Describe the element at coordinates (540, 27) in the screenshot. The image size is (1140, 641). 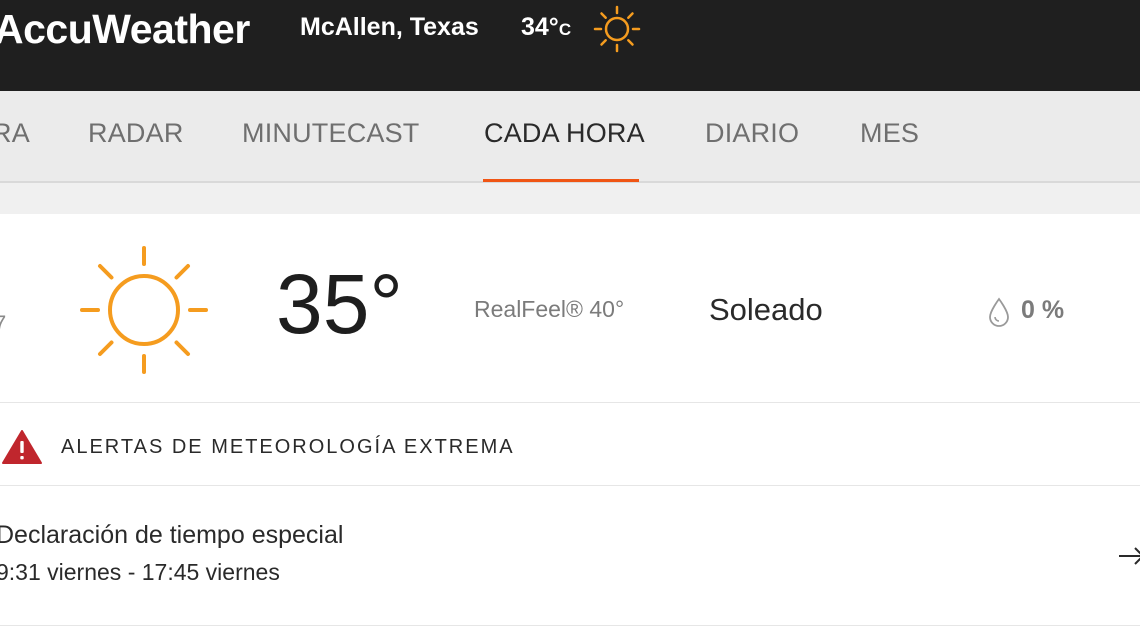
I see `current-temperature-value: 34°` at that location.